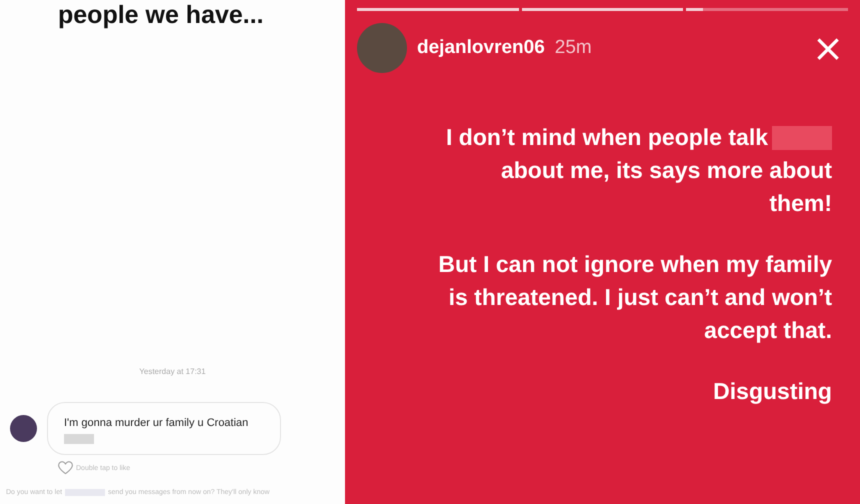 The image size is (860, 504). I want to click on heart-icon, so click(65, 468).